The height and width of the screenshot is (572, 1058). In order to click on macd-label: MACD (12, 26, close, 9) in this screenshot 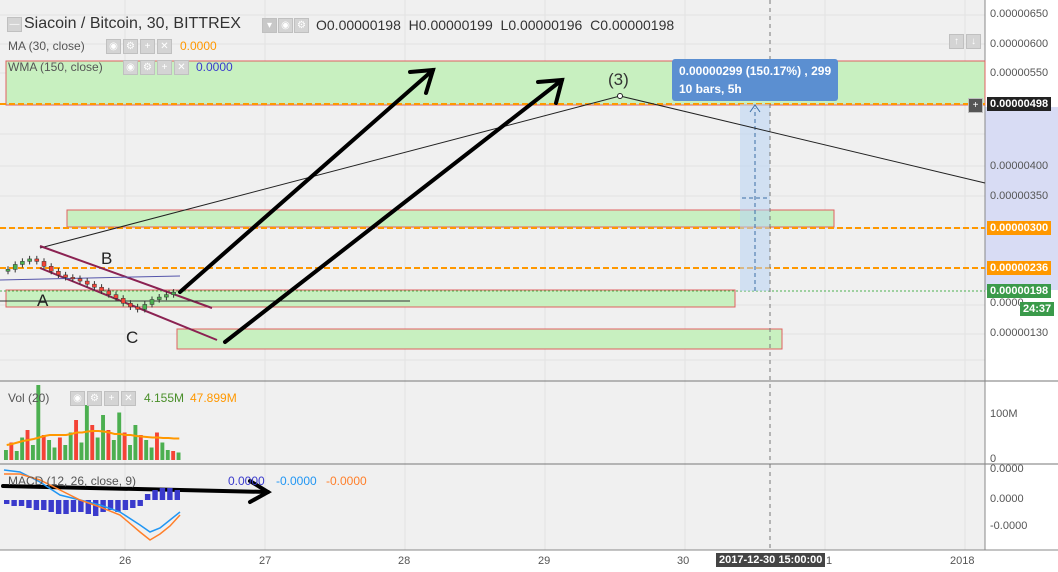, I will do `click(72, 481)`.